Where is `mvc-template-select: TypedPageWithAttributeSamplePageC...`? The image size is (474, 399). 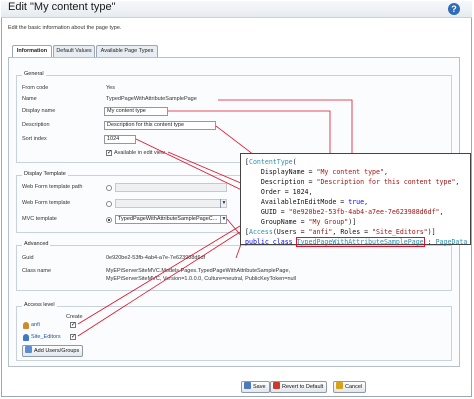 mvc-template-select: TypedPageWithAttributeSamplePageC... is located at coordinates (171, 219).